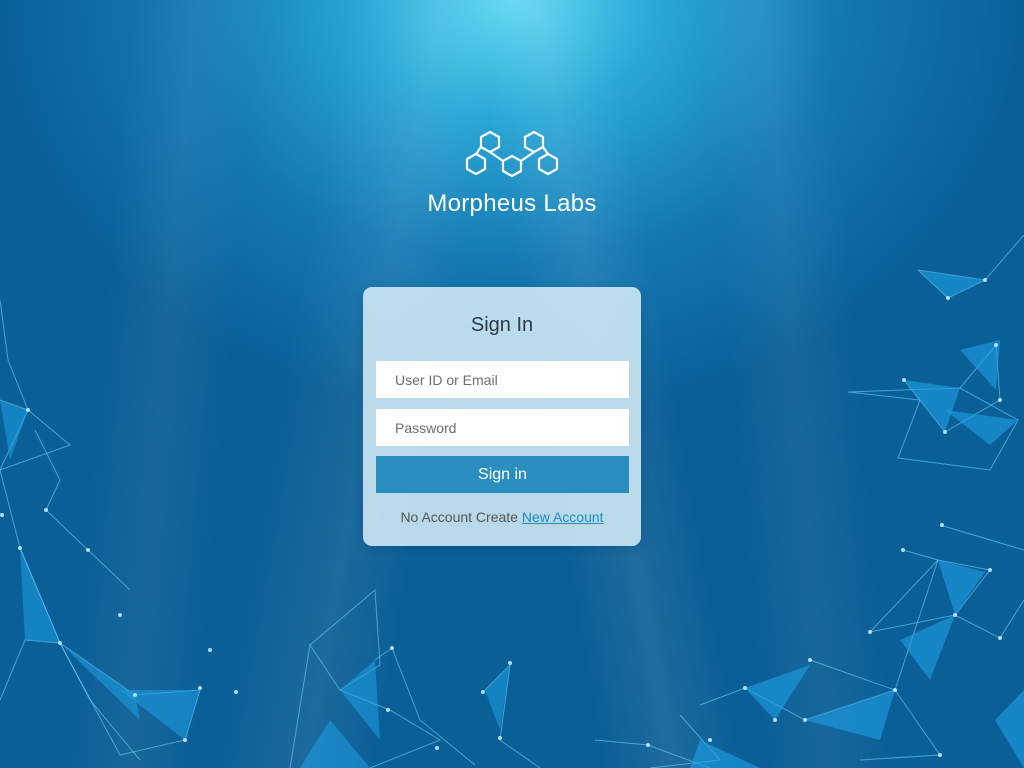 The width and height of the screenshot is (1024, 768). What do you see at coordinates (502, 379) in the screenshot?
I see `user-id-input` at bounding box center [502, 379].